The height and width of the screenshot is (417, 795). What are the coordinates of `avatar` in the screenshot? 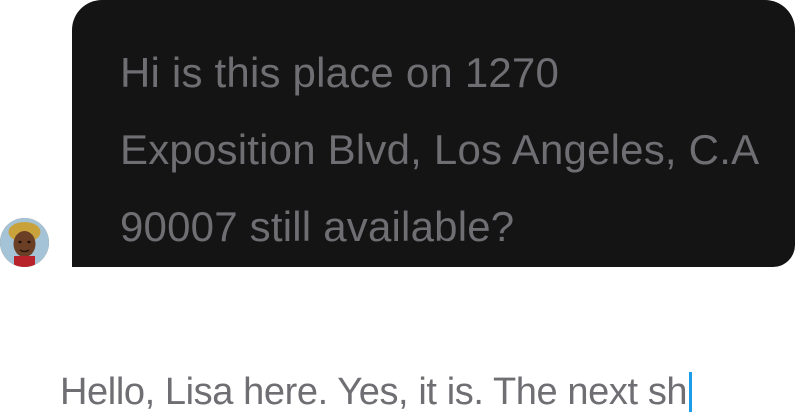 It's located at (24, 242).